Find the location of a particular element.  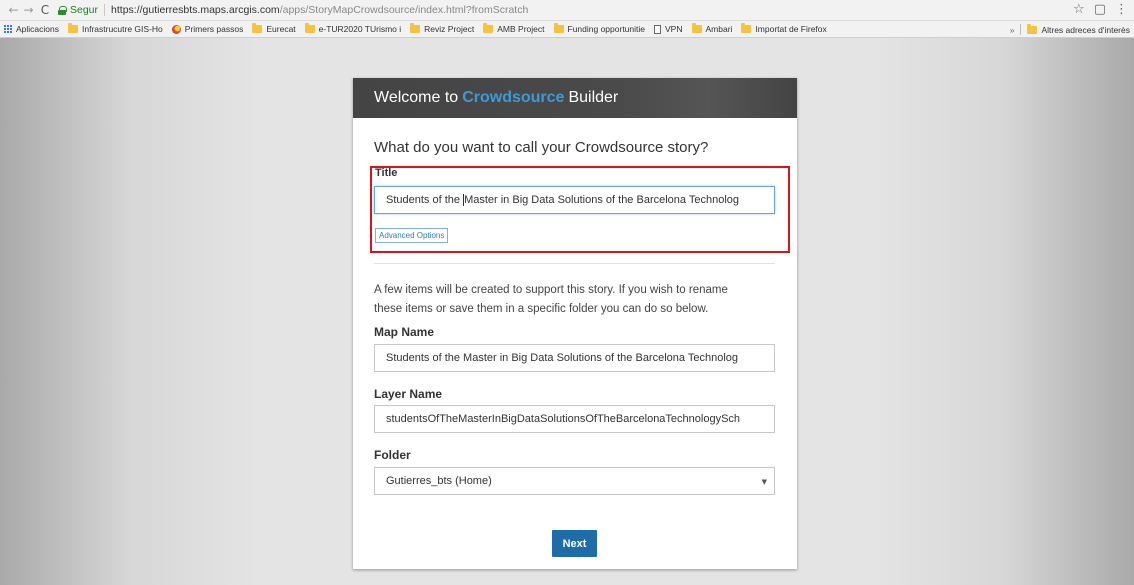

menu-icon: ⋮ is located at coordinates (1121, 9).